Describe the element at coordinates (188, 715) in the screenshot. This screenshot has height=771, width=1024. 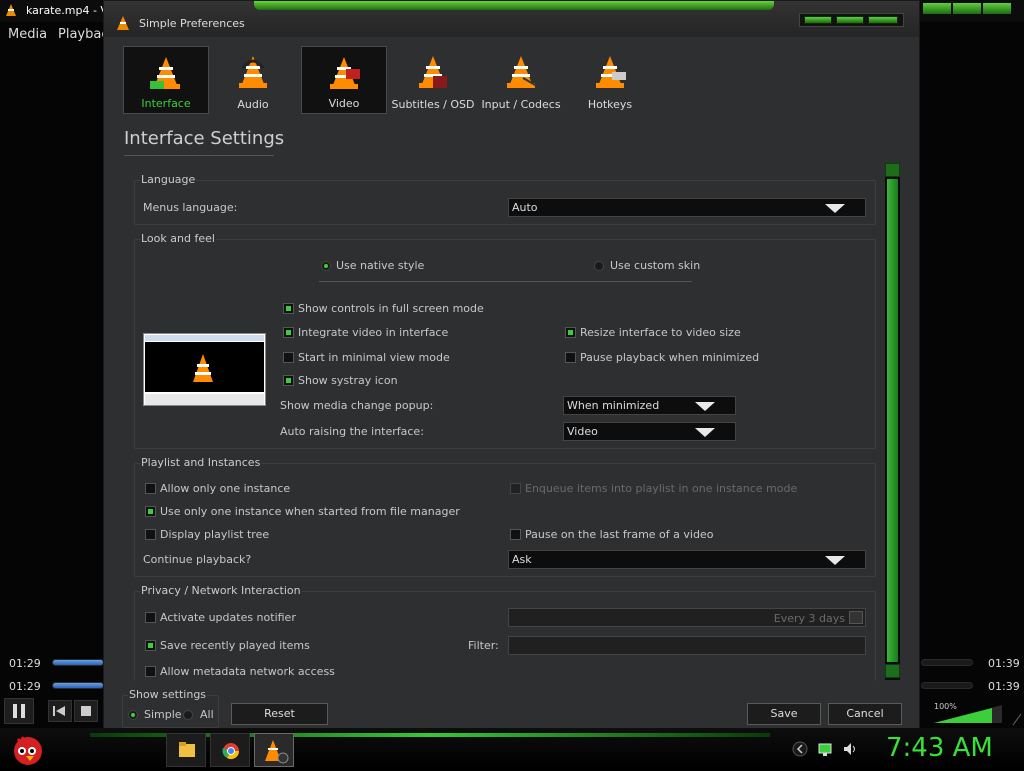
I see `all-radio` at that location.